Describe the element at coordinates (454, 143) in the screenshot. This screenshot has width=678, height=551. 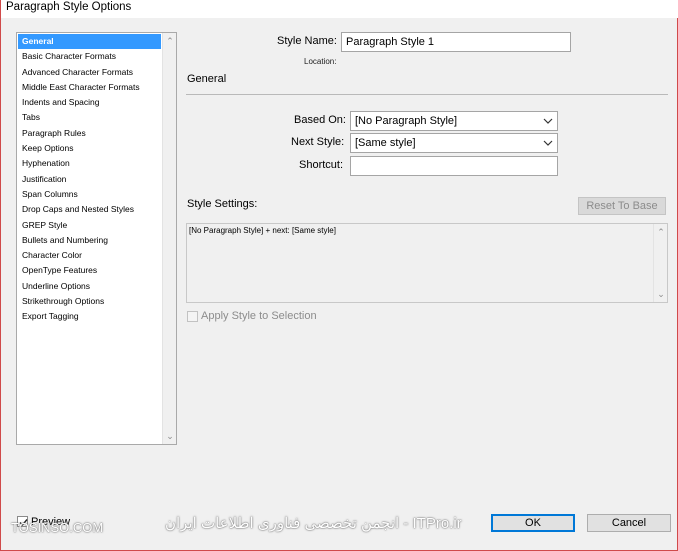
I see `next-style-select: [Same style]` at that location.